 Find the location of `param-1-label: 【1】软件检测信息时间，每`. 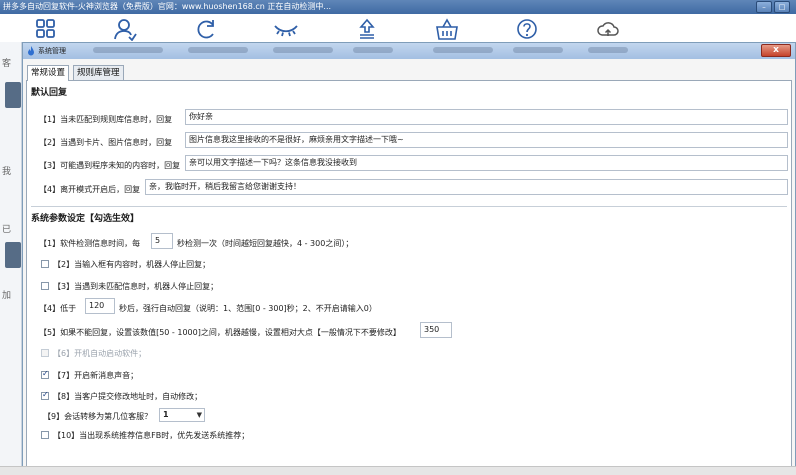

param-1-label: 【1】软件检测信息时间，每 is located at coordinates (90, 243).